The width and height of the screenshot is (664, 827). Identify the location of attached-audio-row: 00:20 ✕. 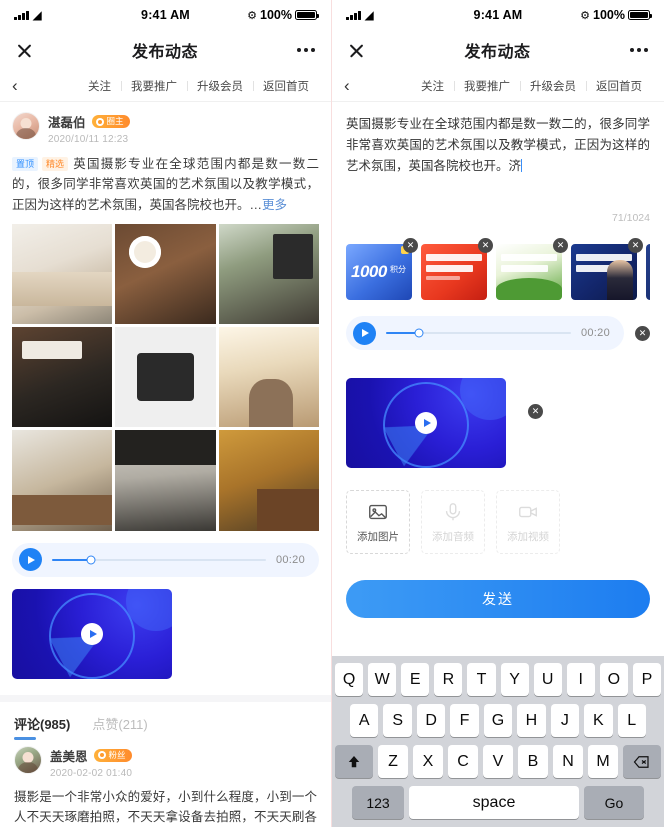
(498, 333).